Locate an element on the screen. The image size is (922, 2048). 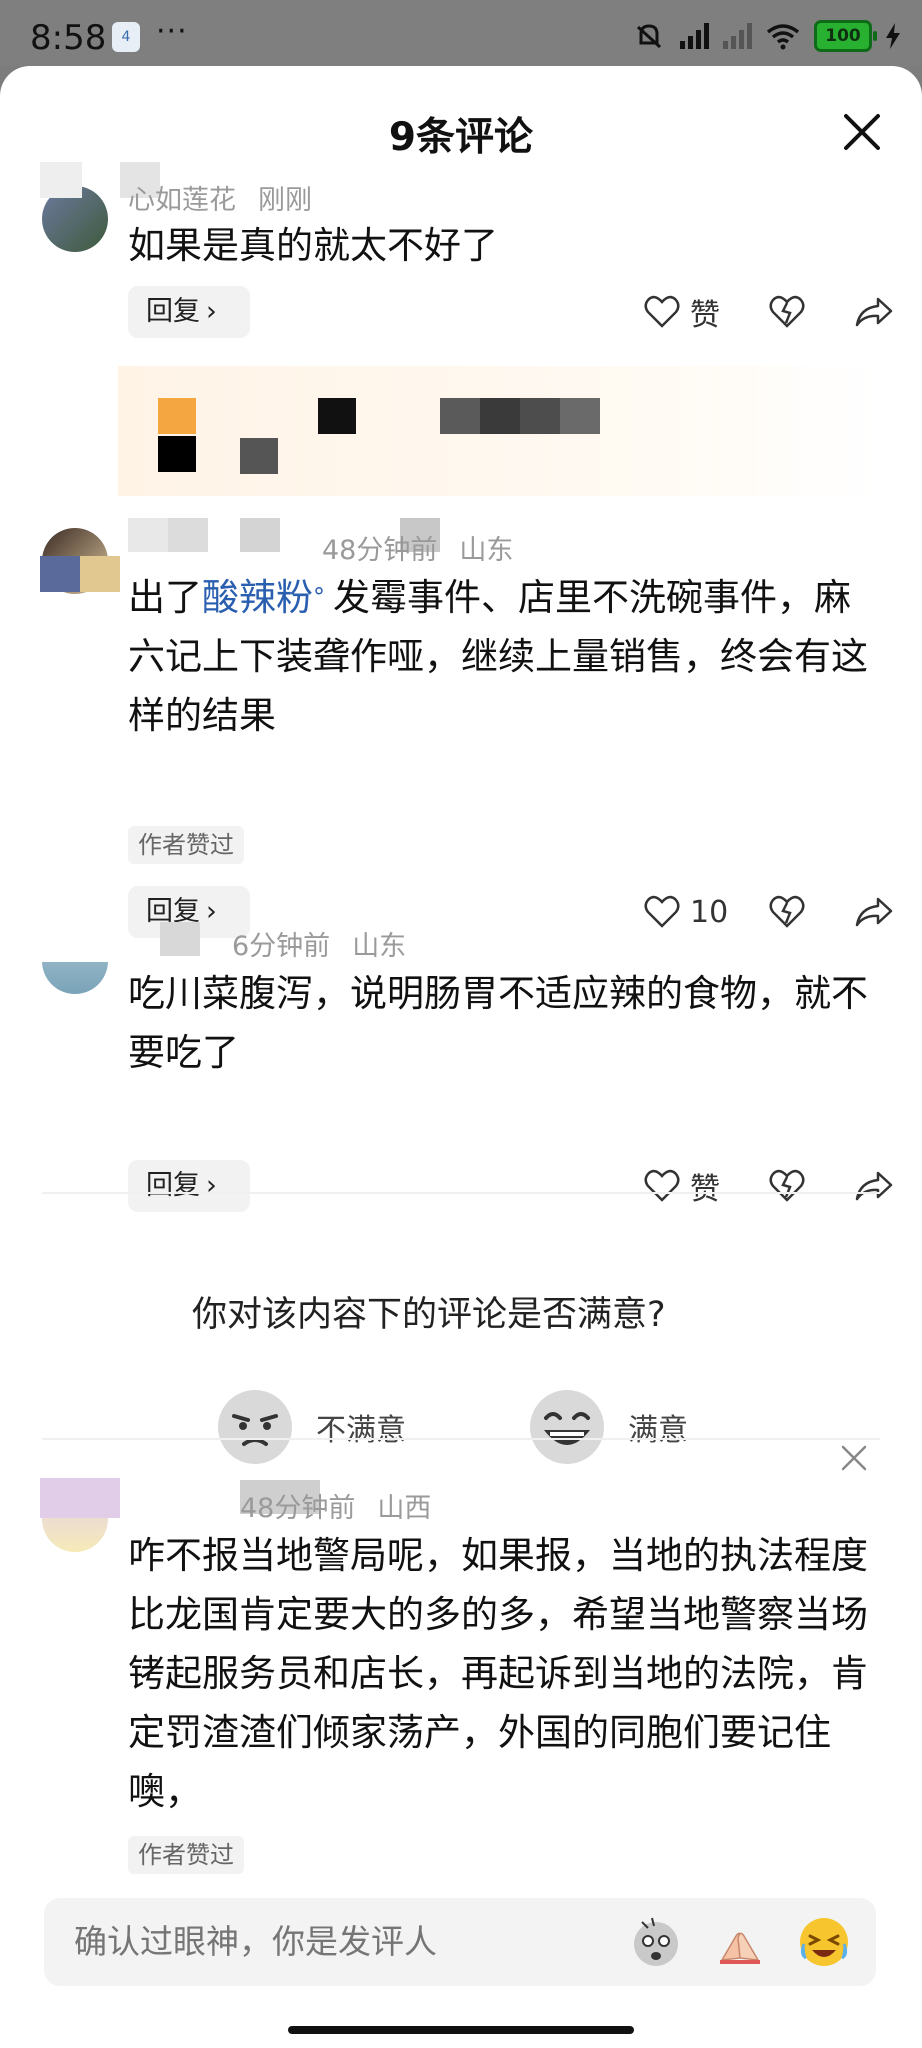
mute-icon is located at coordinates (649, 36).